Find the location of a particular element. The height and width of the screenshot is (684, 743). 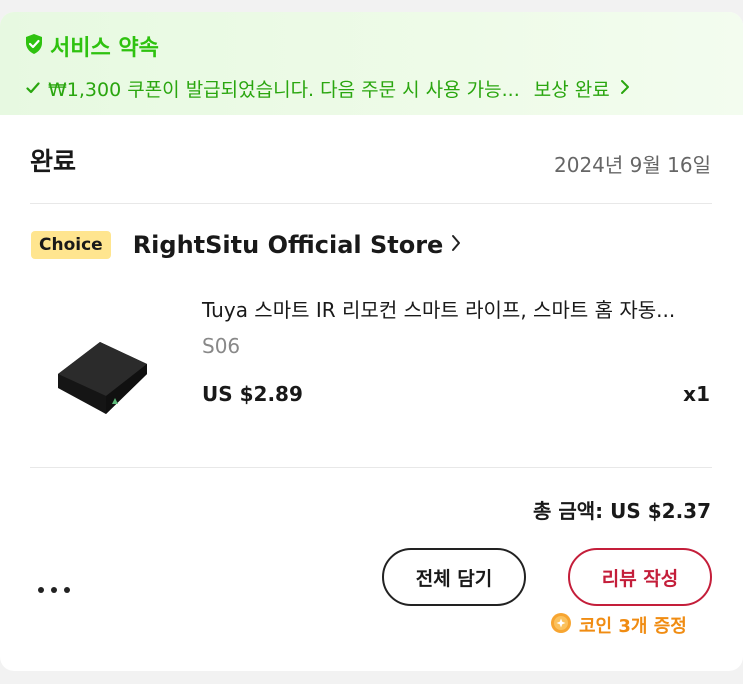

service-promise-title: 서비스 약속 is located at coordinates (104, 48).